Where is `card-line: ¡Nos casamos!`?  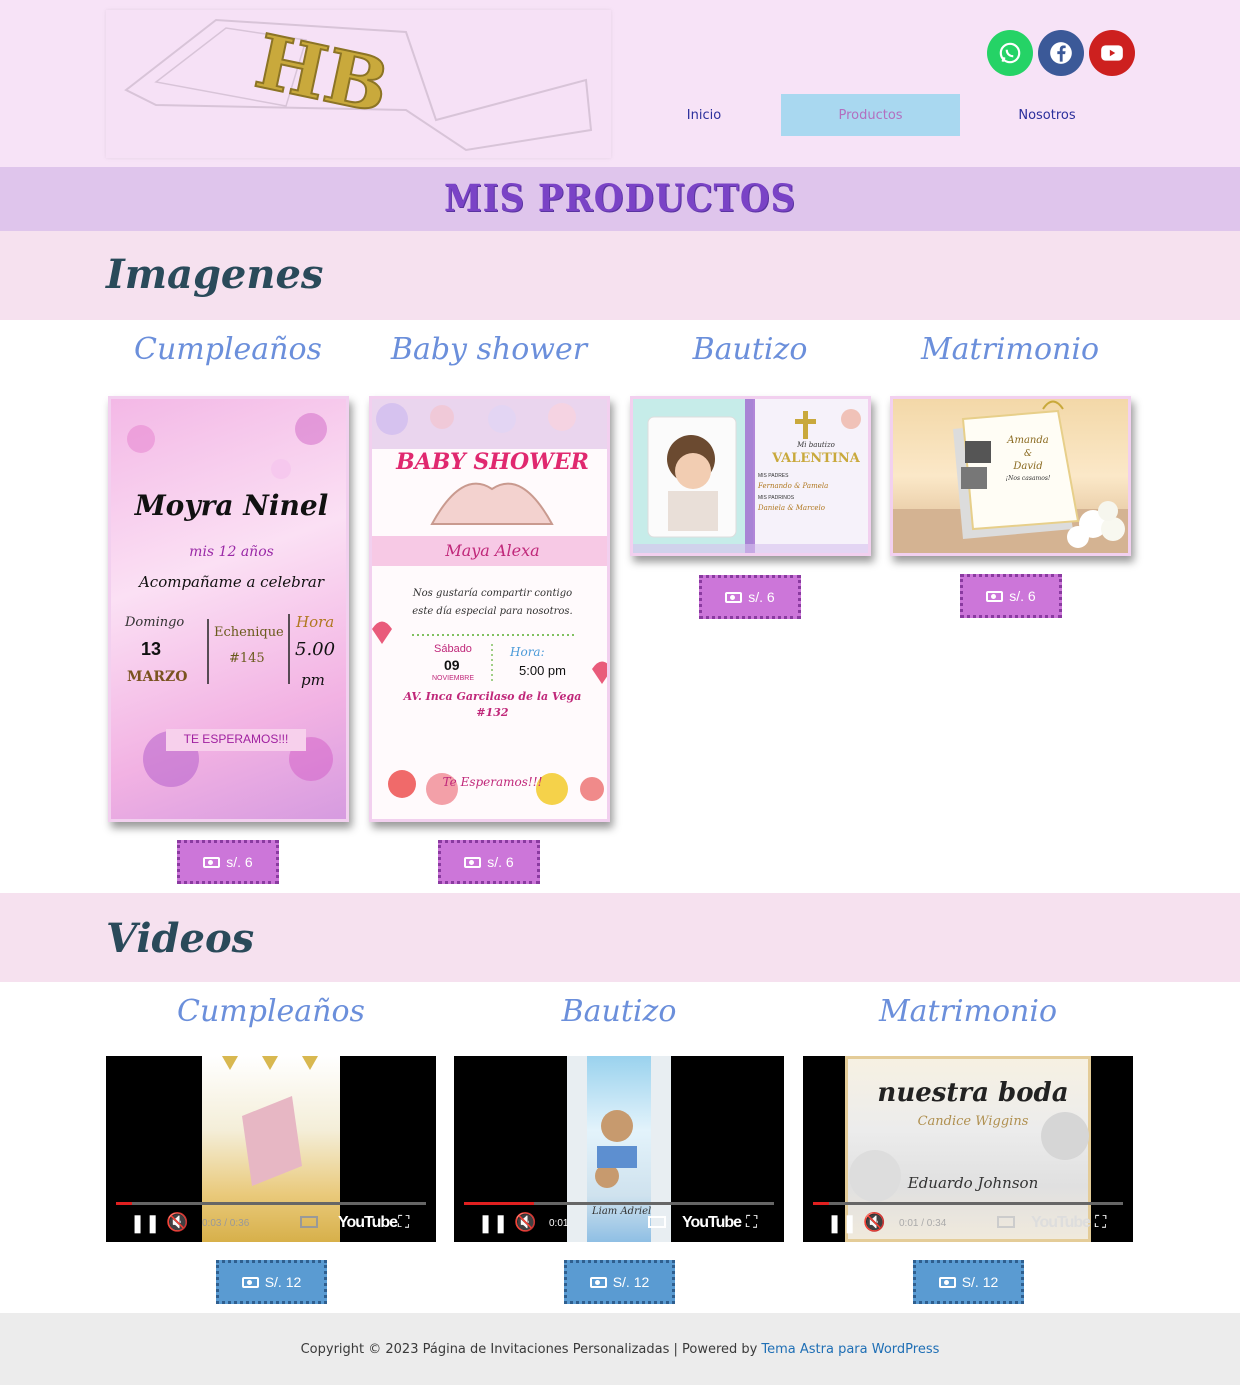 card-line: ¡Nos casamos! is located at coordinates (1028, 478).